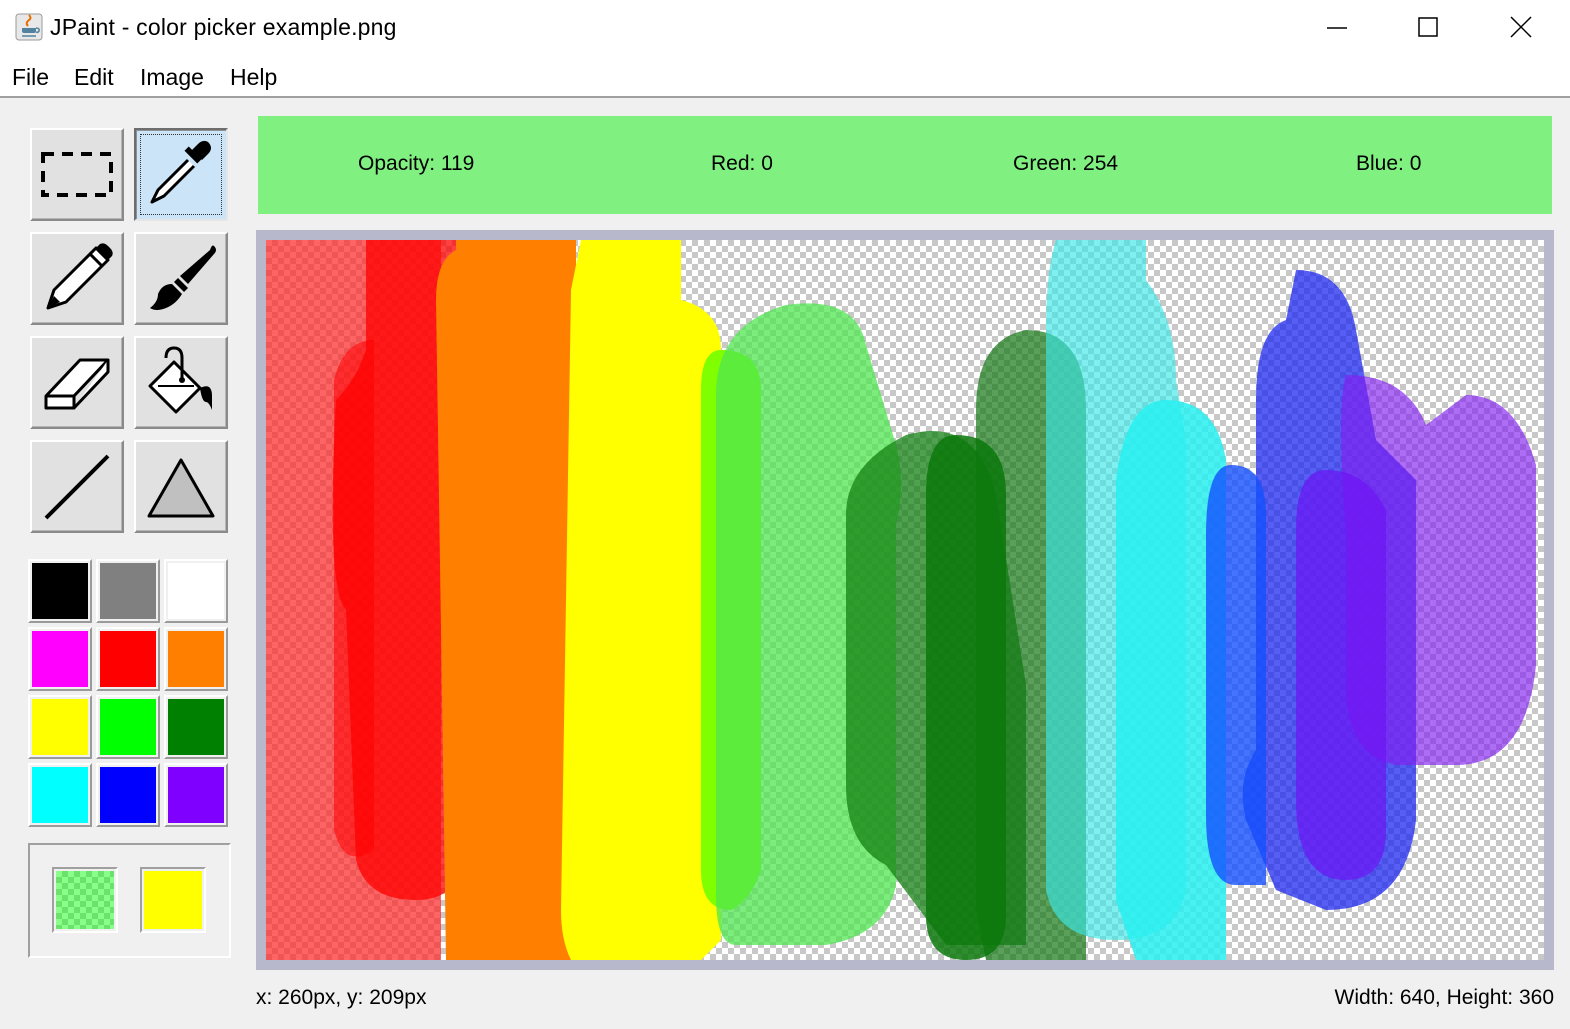  I want to click on tool-pencil-button, so click(77, 278).